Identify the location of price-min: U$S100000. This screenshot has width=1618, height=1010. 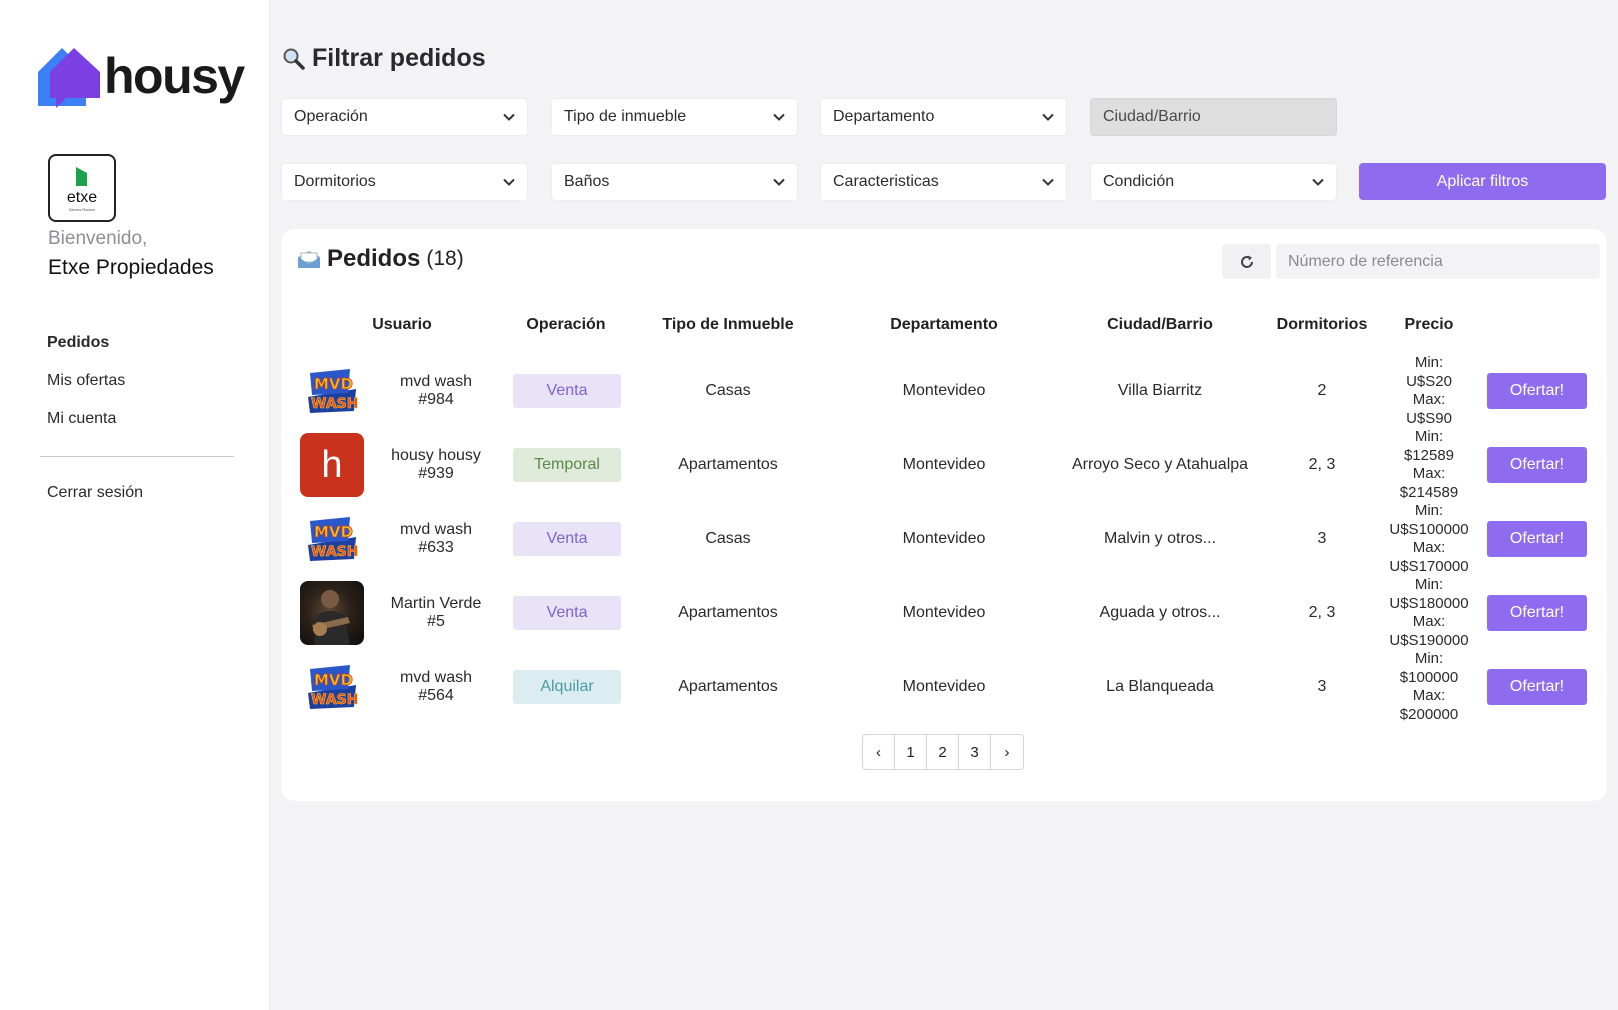
(1429, 529).